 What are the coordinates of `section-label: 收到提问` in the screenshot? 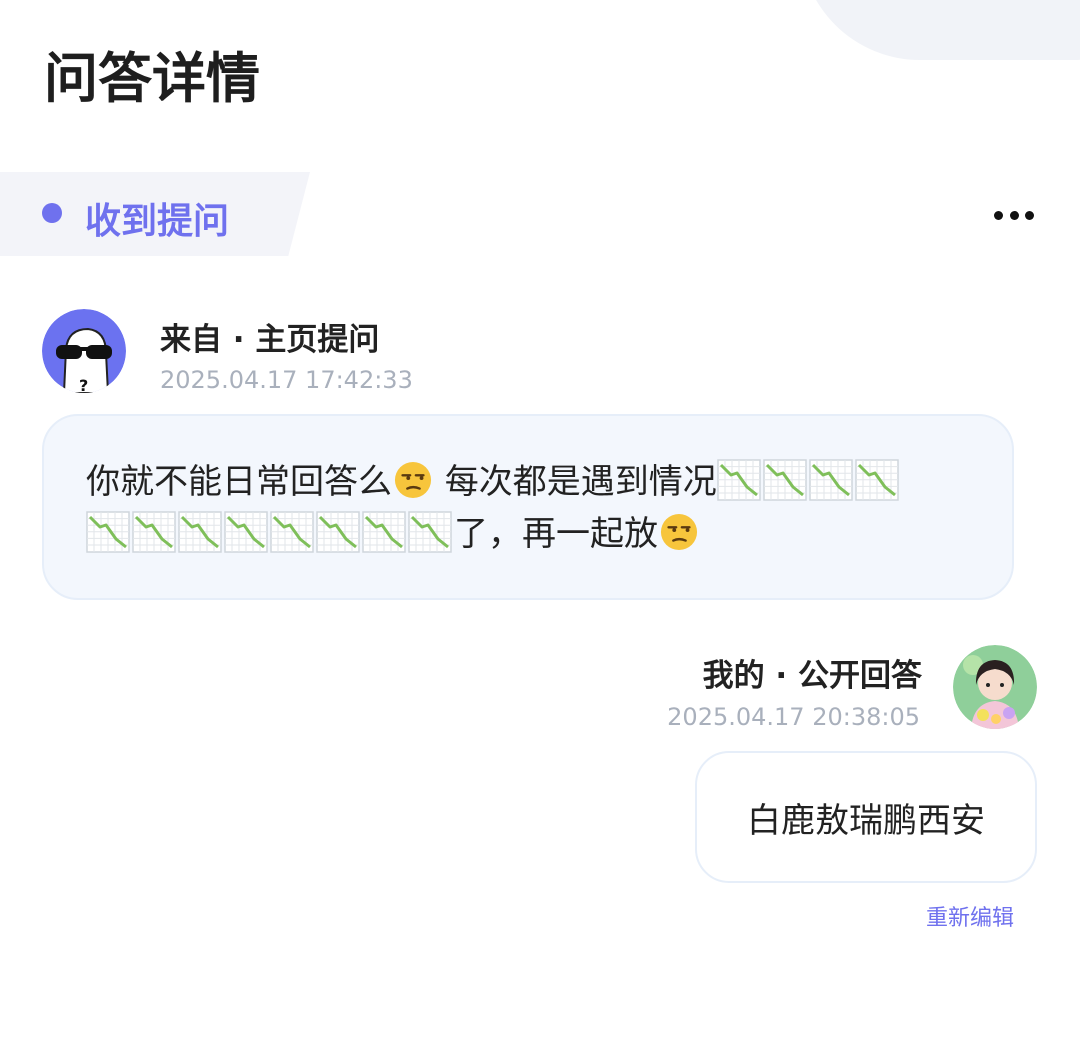 It's located at (157, 221).